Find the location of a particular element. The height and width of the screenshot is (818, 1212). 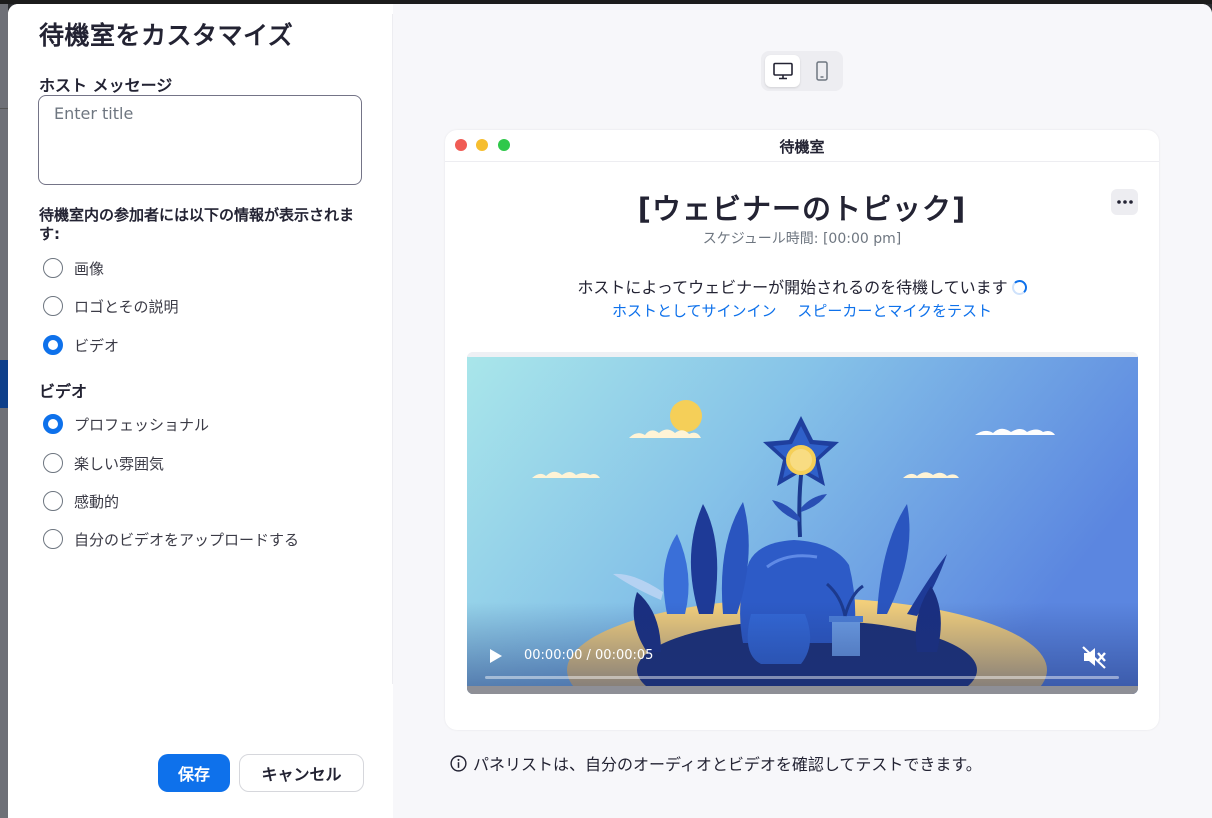

radio-option-image: 画像 is located at coordinates (73, 268).